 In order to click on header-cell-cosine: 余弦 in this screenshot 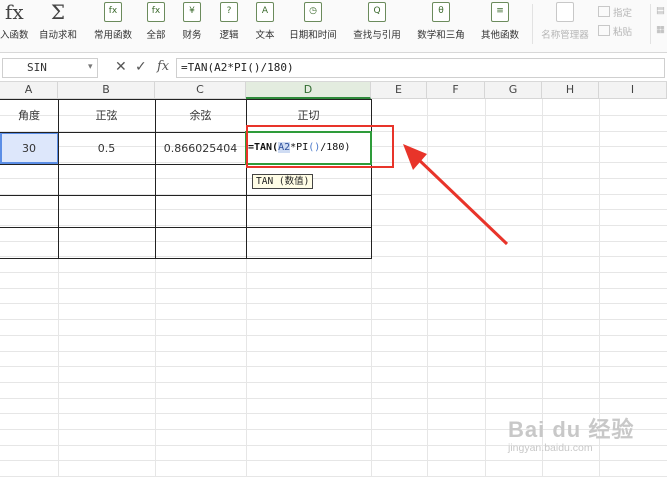, I will do `click(200, 115)`.